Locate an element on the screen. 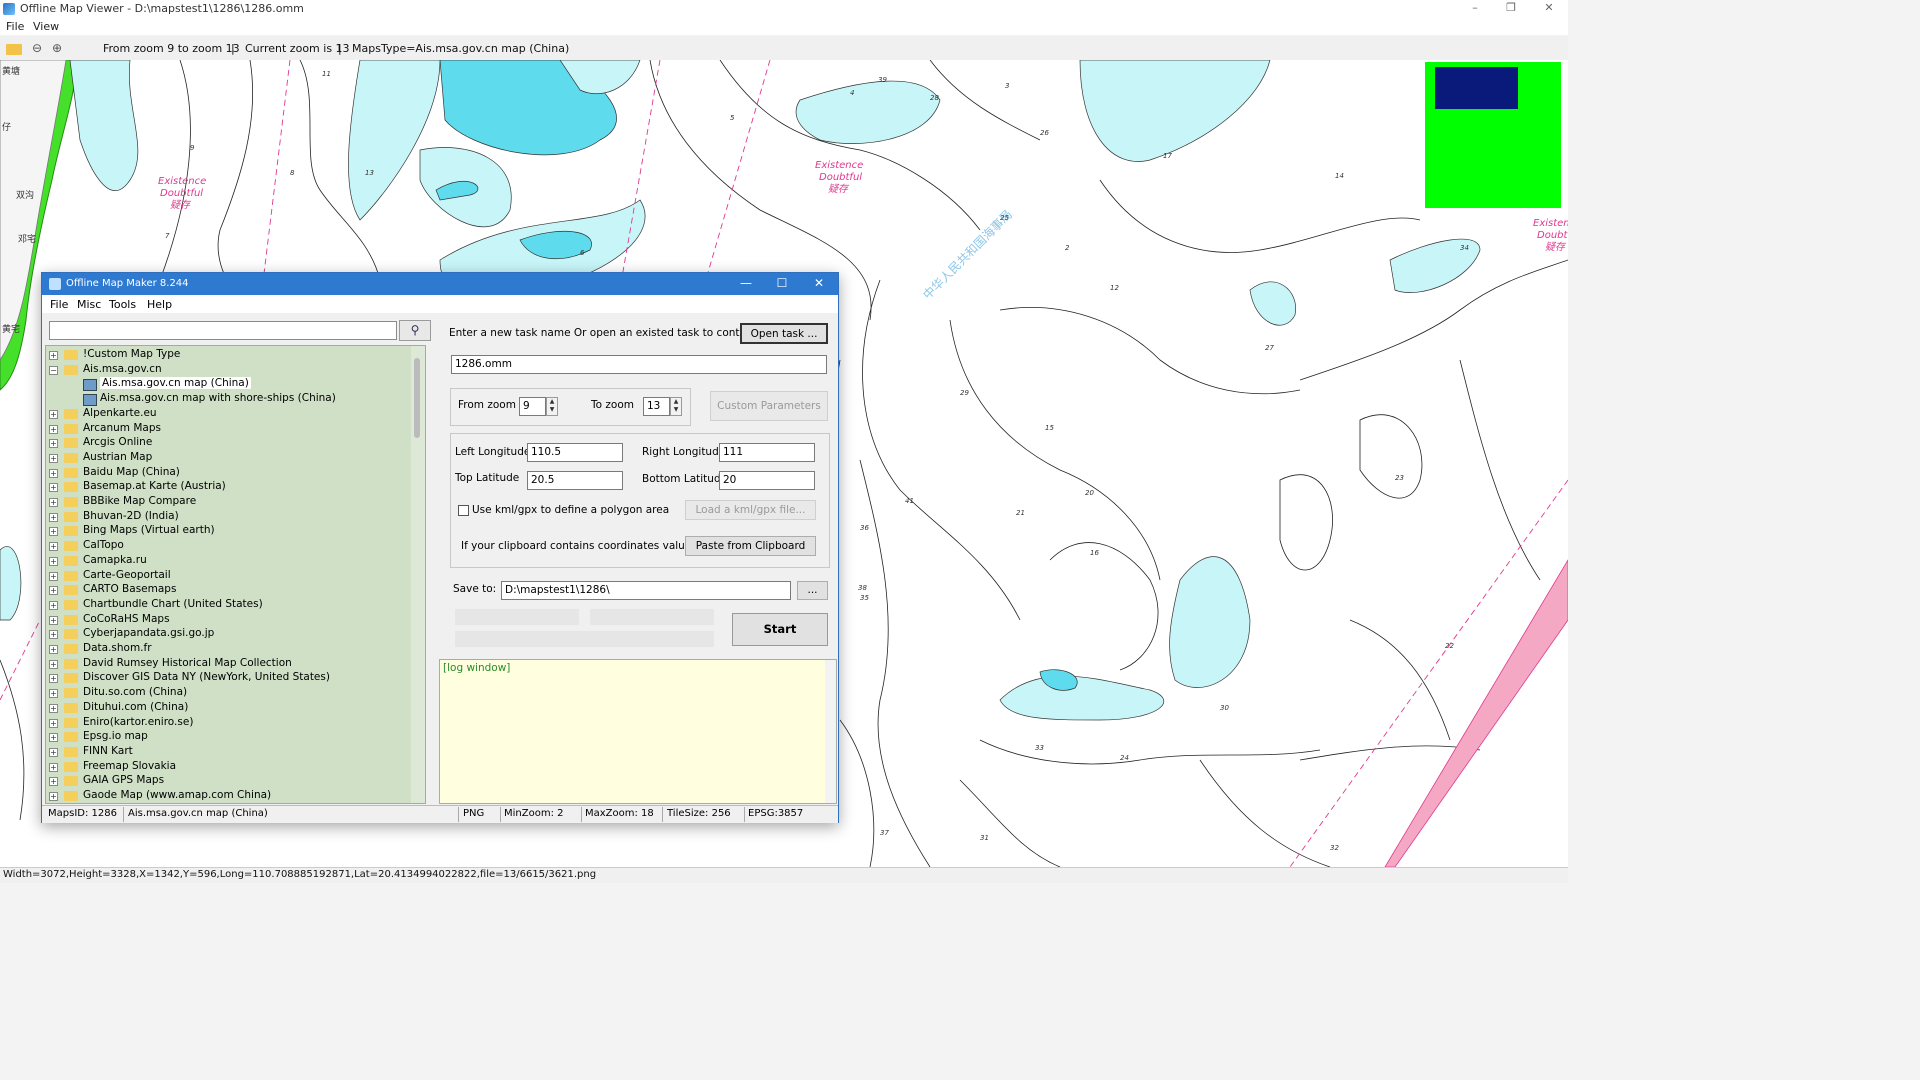 This screenshot has height=1080, width=1920. minimize-button: – is located at coordinates (1475, 7).